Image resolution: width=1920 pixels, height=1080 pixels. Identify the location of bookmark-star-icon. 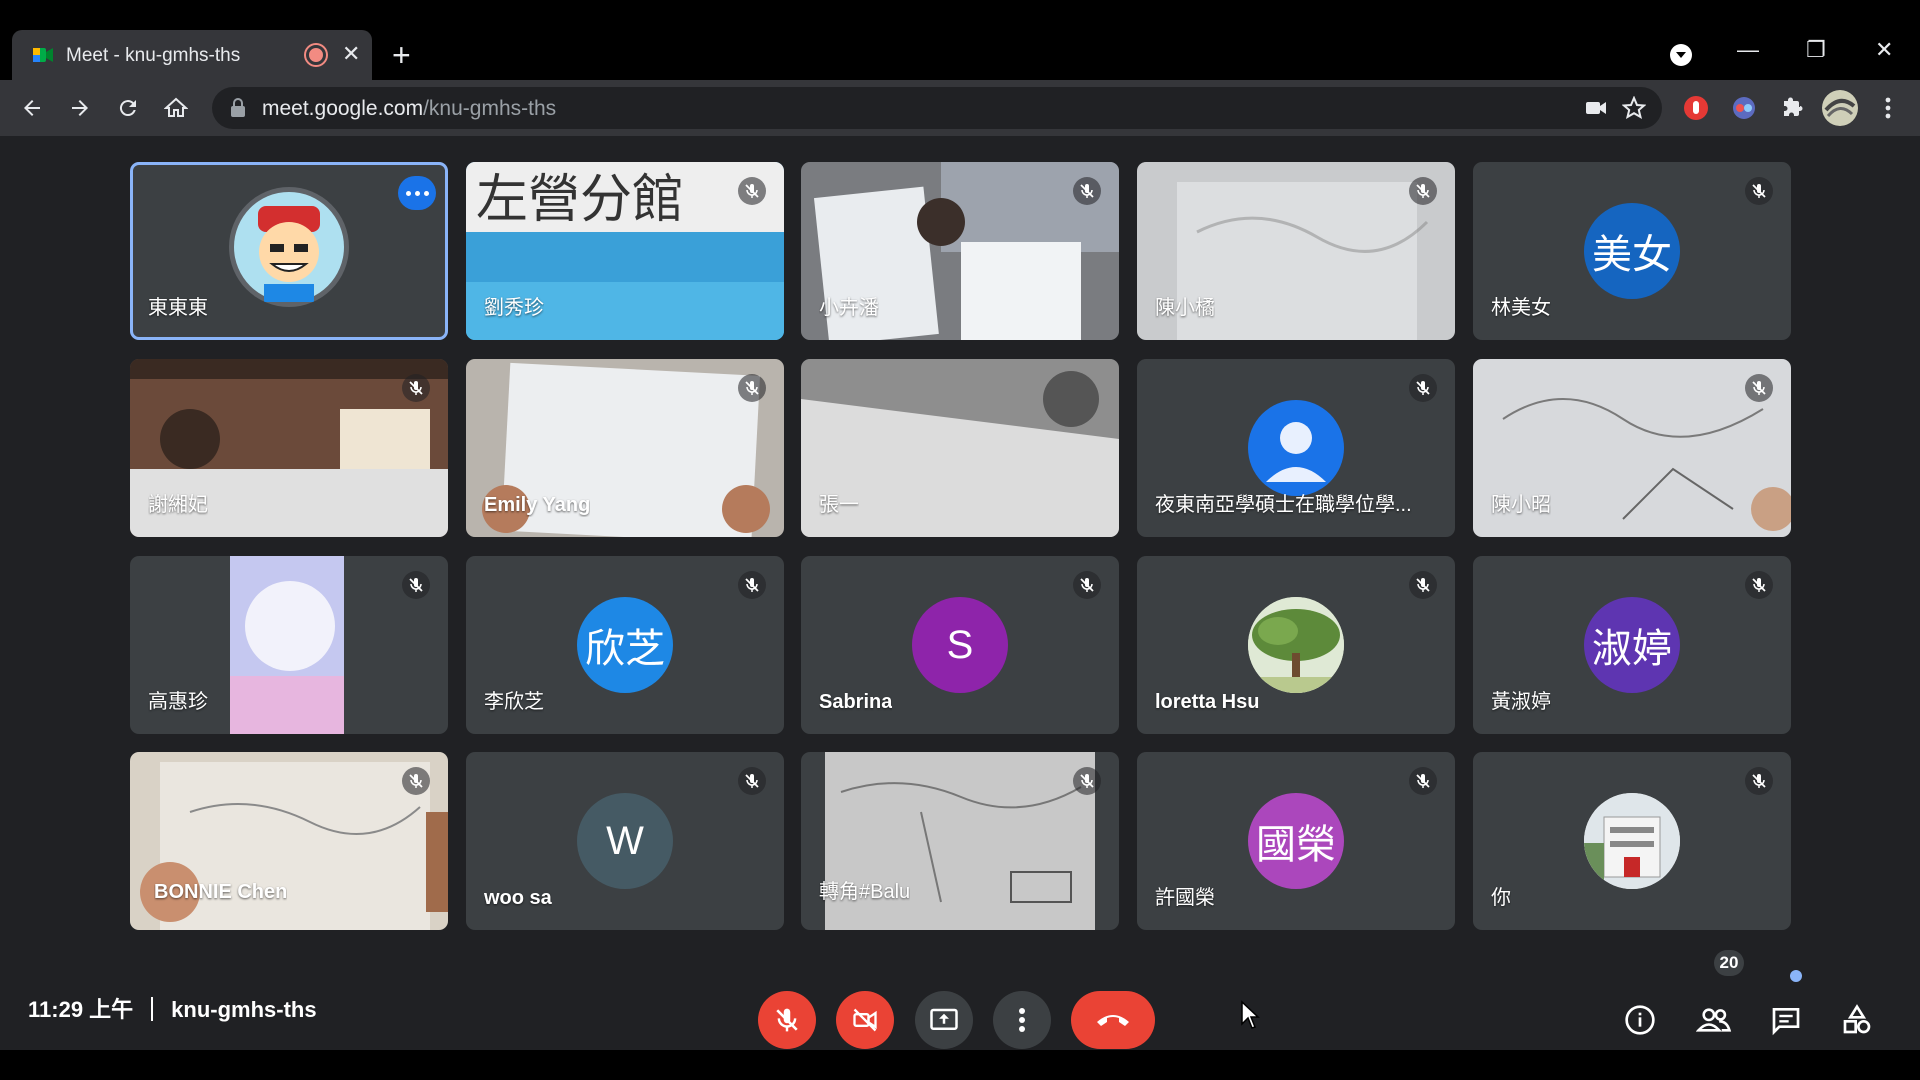
(1634, 108).